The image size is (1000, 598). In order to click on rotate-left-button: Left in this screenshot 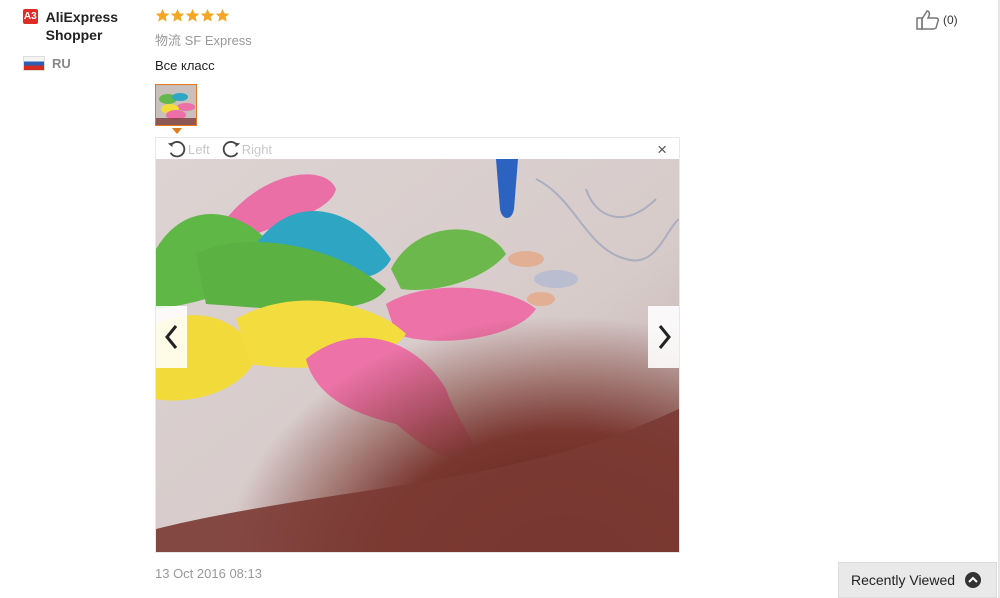, I will do `click(188, 149)`.